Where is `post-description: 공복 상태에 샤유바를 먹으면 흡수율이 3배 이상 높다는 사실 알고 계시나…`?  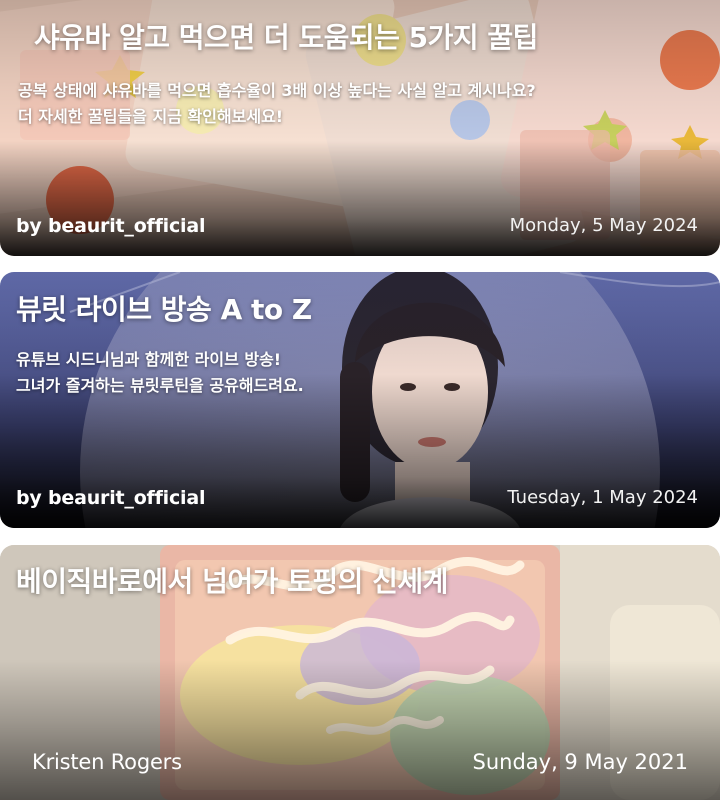
post-description: 공복 상태에 샤유바를 먹으면 흡수율이 3배 이상 높다는 사실 알고 계시나… is located at coordinates (360, 104).